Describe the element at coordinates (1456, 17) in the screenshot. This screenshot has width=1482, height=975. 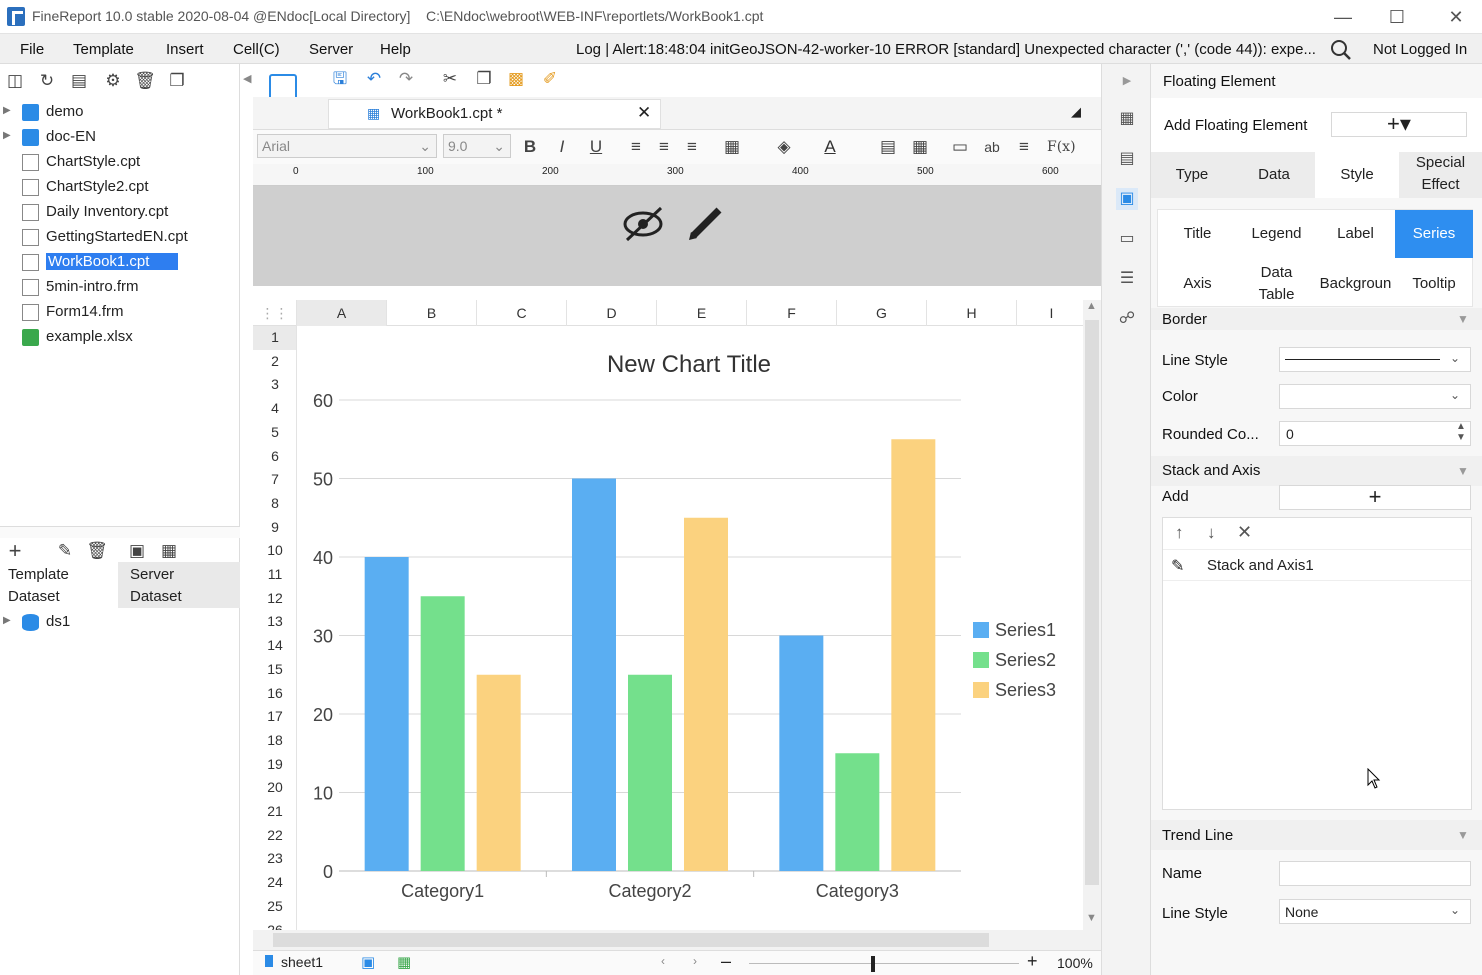
I see `close-window-button: ✕` at that location.